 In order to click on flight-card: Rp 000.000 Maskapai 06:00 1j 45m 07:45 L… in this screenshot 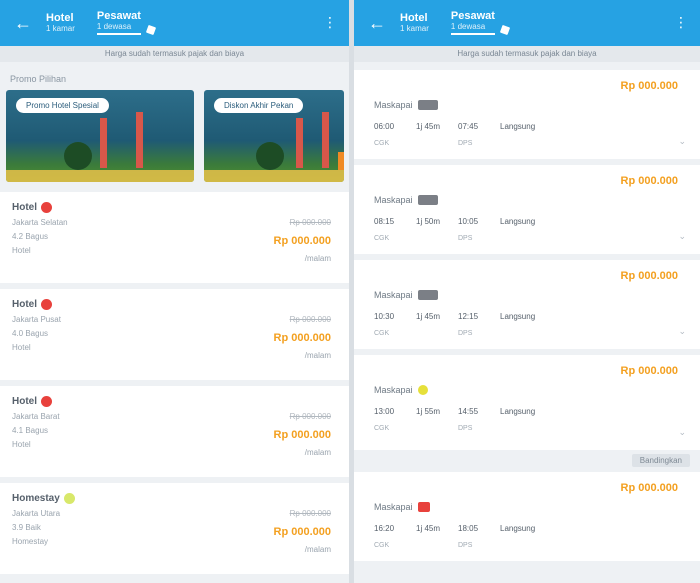, I will do `click(527, 117)`.